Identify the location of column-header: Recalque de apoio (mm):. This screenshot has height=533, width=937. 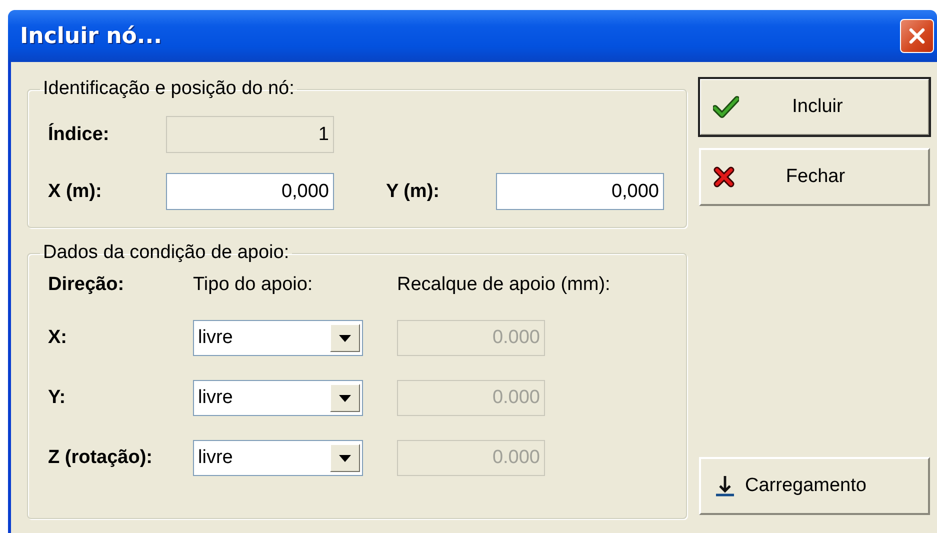
(503, 285).